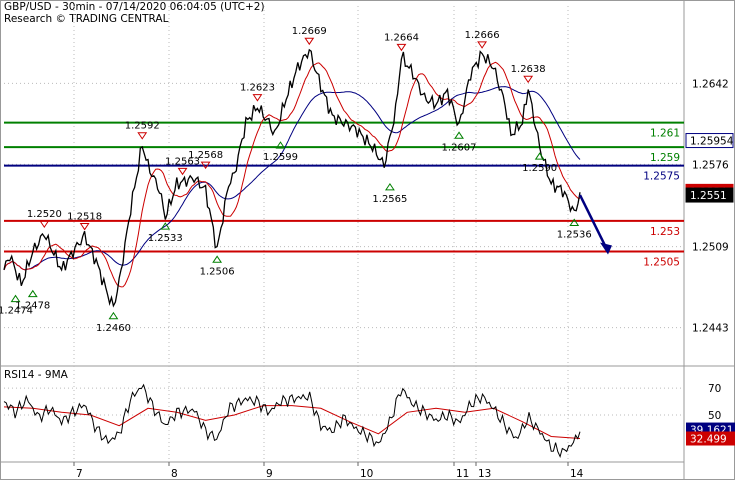 The width and height of the screenshot is (735, 480). I want to click on swing-low-label: 1.2460, so click(113, 328).